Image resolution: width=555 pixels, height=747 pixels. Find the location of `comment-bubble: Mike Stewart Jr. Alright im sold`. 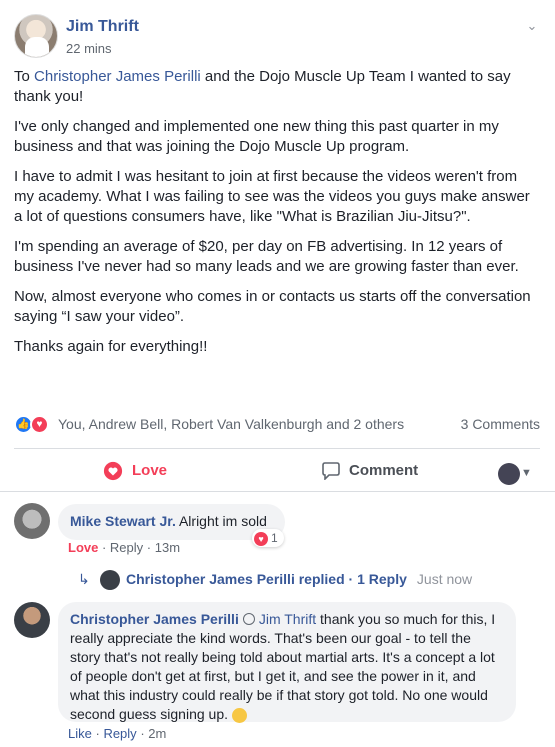

comment-bubble: Mike Stewart Jr. Alright im sold is located at coordinates (171, 522).